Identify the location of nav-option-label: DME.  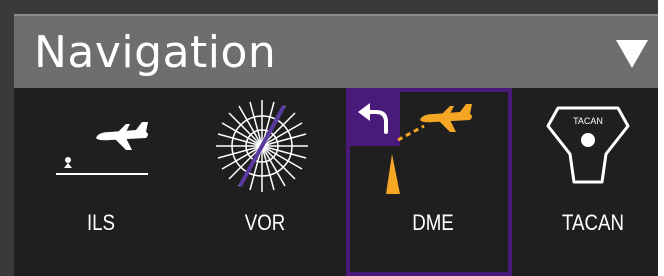
(433, 222).